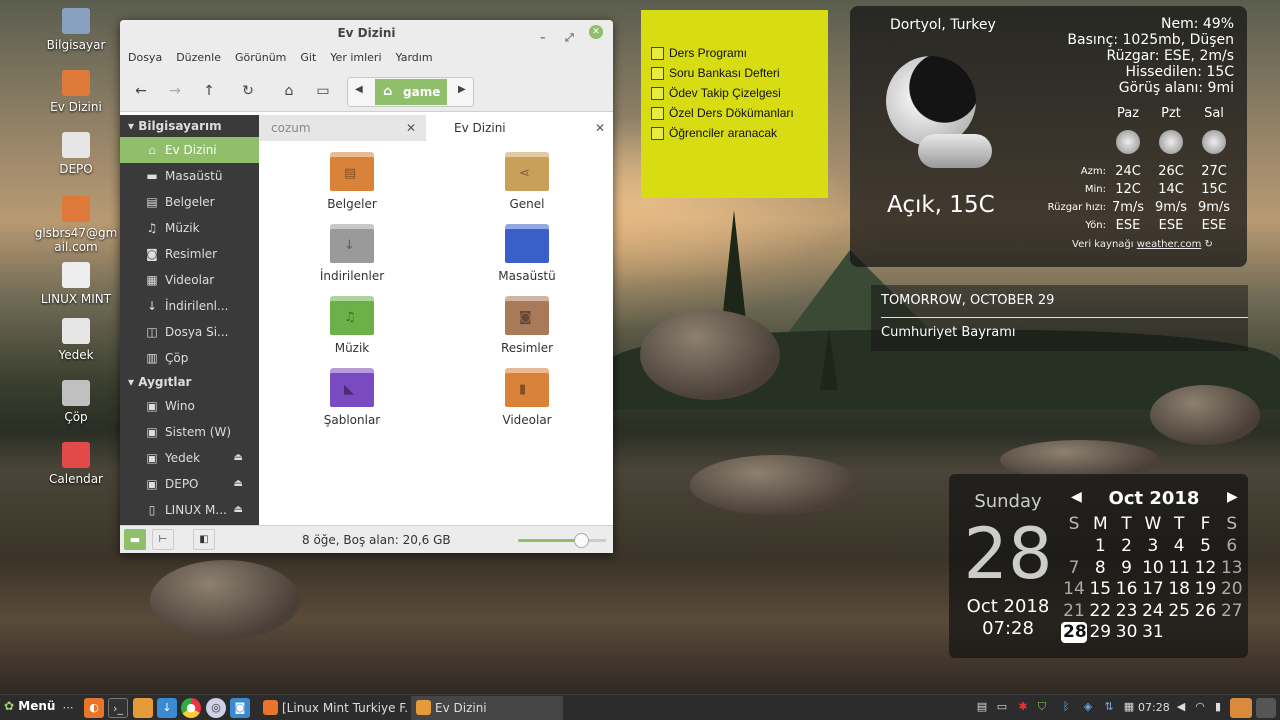 The height and width of the screenshot is (720, 1280). I want to click on network-icon: ◈, so click(1088, 707).